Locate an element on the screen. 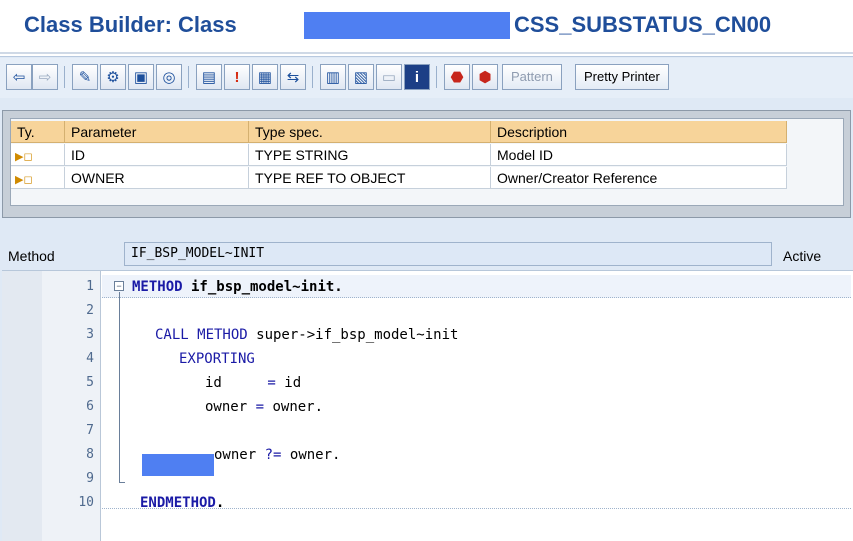 The width and height of the screenshot is (853, 541). line-number: 2 is located at coordinates (90, 310).